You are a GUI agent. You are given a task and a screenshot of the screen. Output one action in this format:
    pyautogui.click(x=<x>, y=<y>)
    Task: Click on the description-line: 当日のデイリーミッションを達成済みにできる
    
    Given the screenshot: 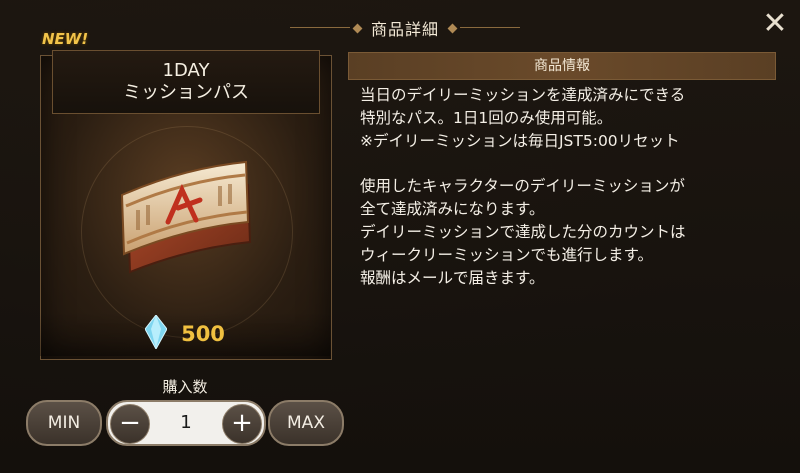 What is the action you would take?
    pyautogui.click(x=523, y=95)
    